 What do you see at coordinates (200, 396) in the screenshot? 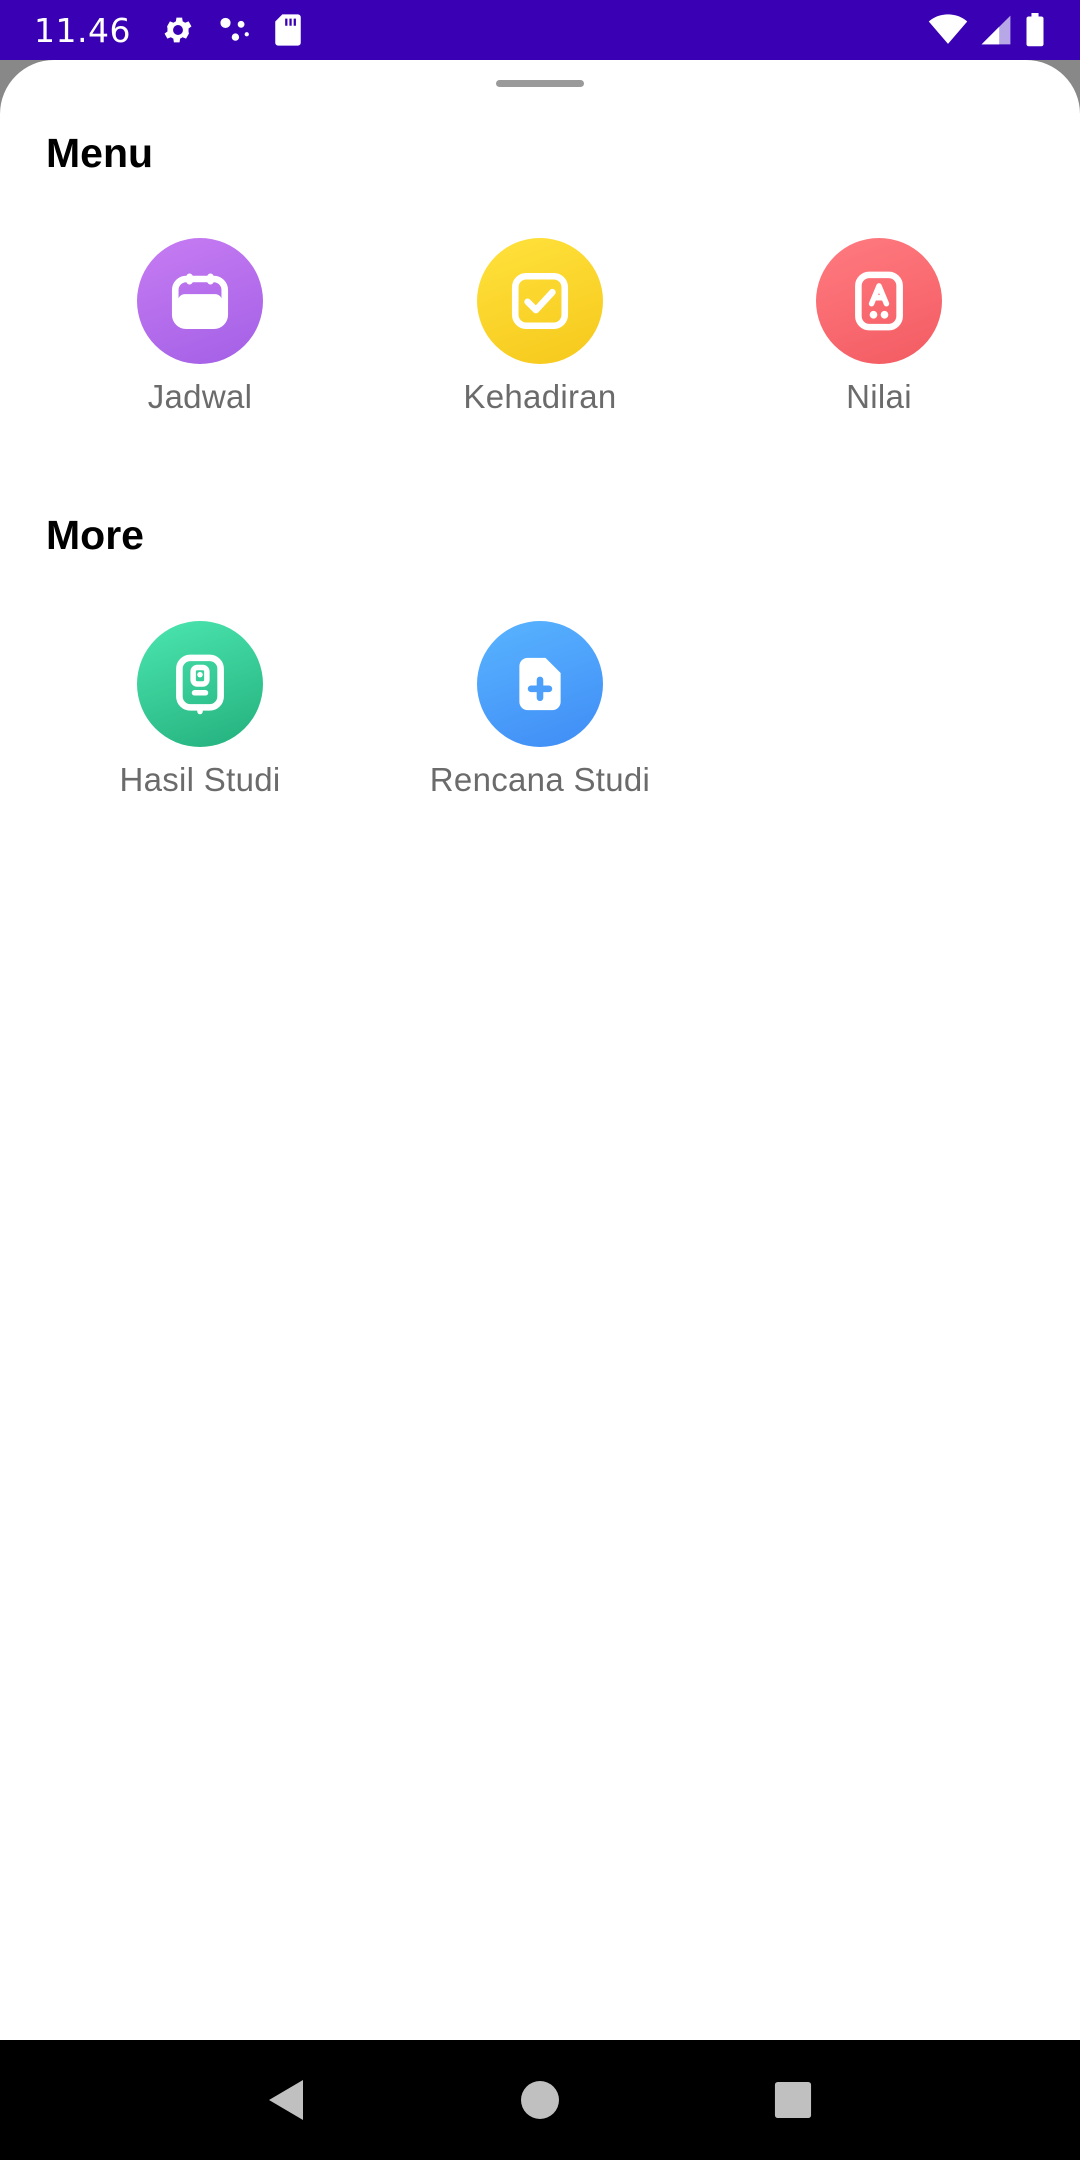
I see `menu-item-label: Jadwal` at bounding box center [200, 396].